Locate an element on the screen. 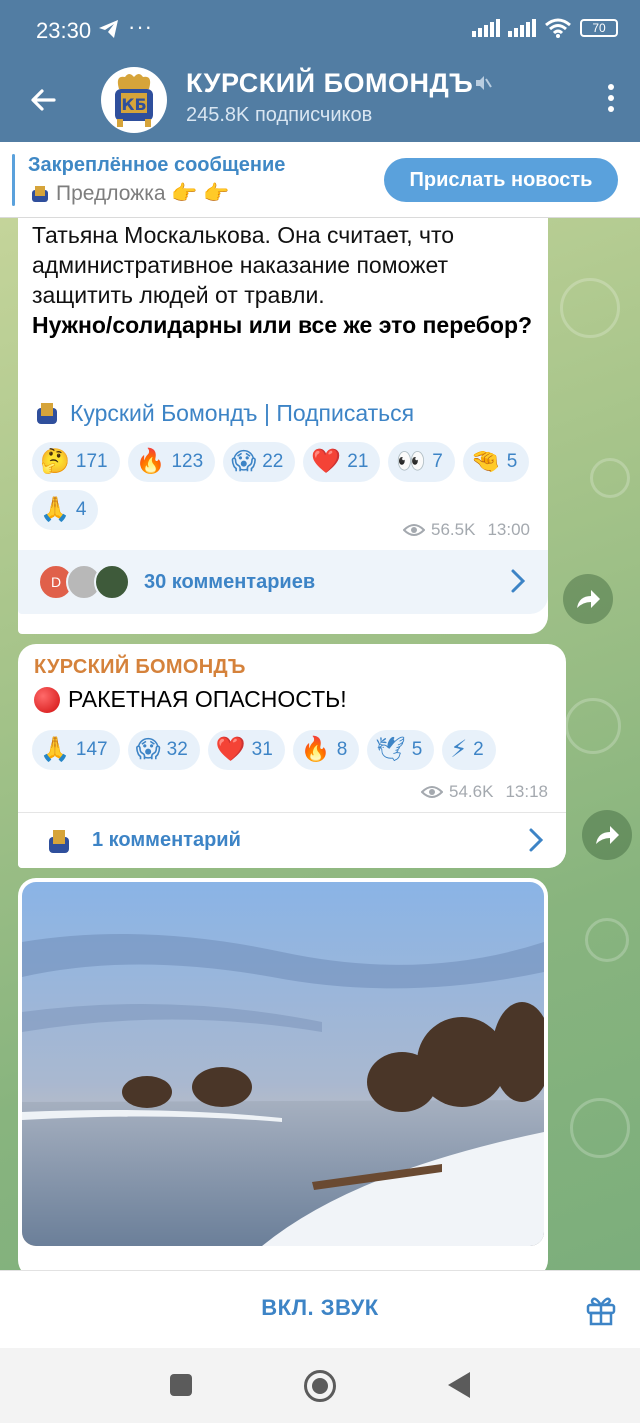 This screenshot has width=640, height=1423. pray-emoji-icon: 🙏 is located at coordinates (55, 749).